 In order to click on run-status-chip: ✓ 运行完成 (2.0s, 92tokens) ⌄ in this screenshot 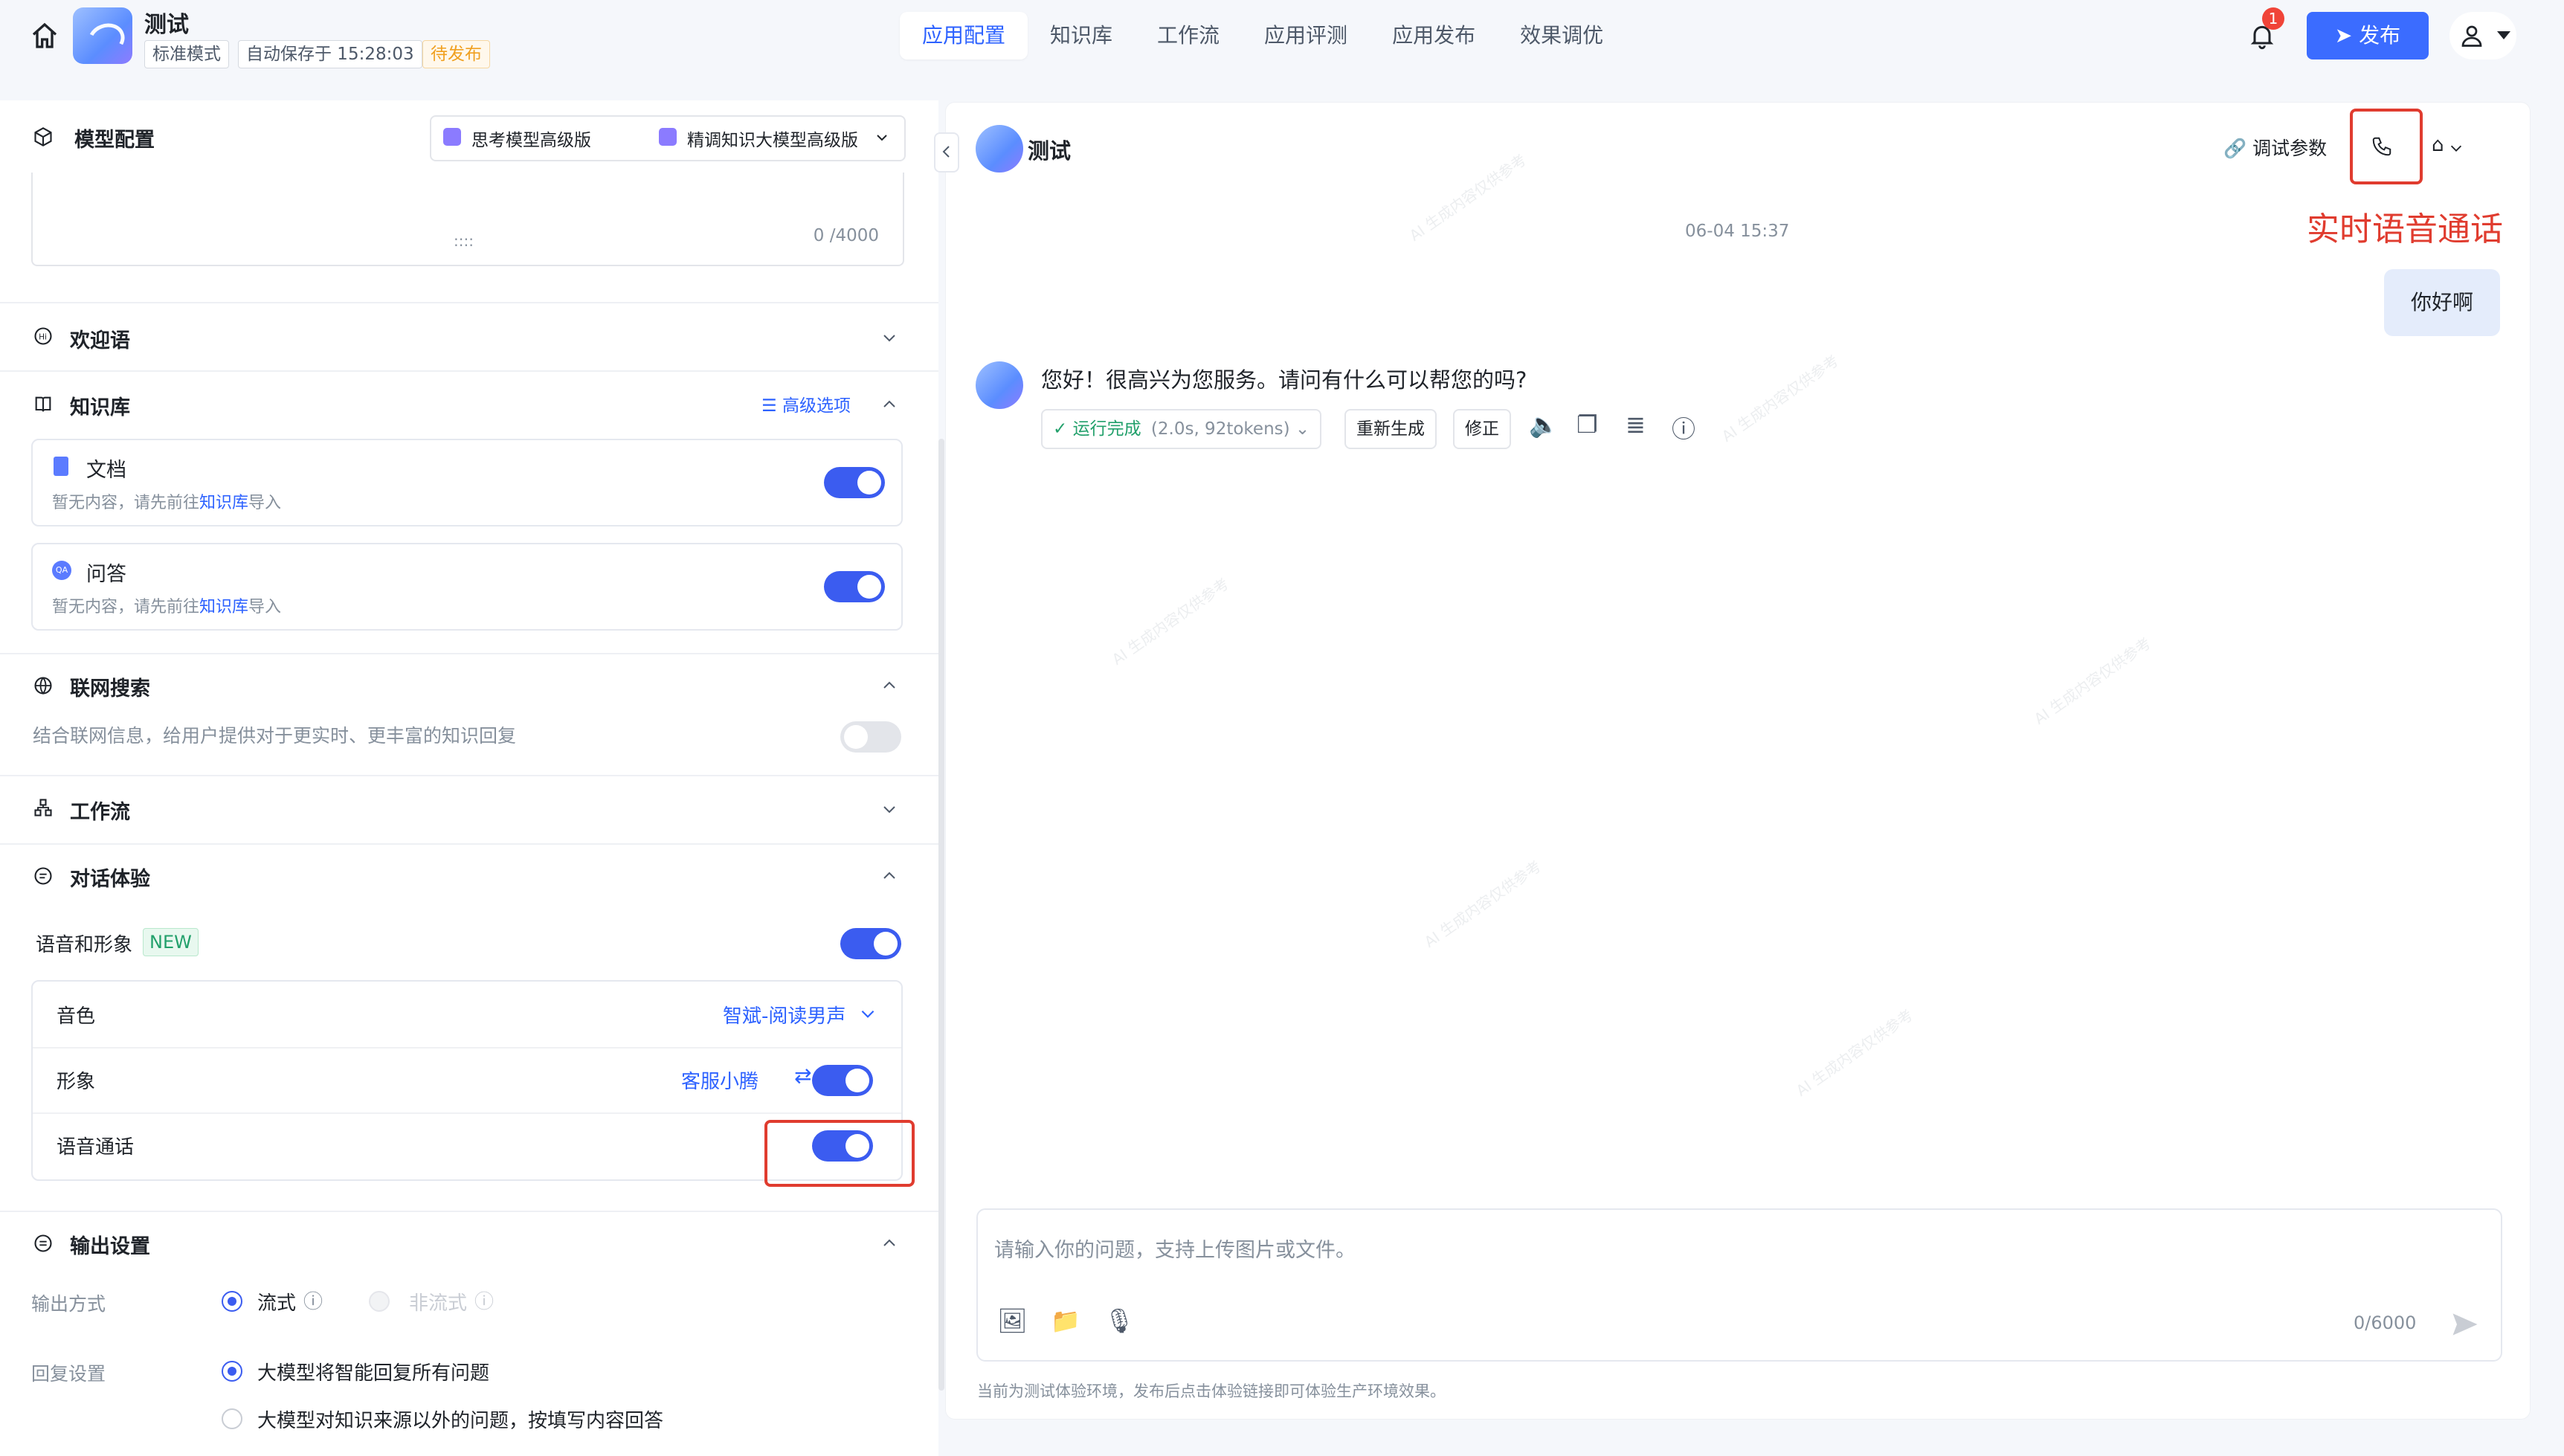, I will do `click(1181, 429)`.